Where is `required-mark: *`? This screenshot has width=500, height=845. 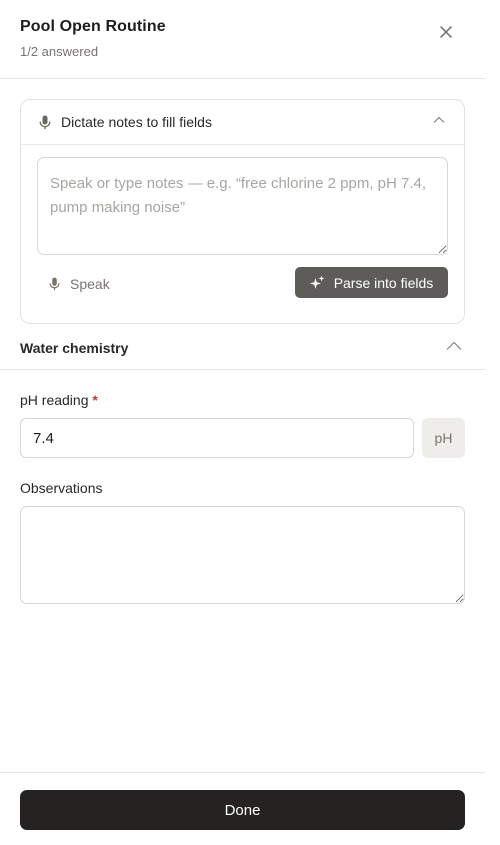
required-mark: * is located at coordinates (95, 400).